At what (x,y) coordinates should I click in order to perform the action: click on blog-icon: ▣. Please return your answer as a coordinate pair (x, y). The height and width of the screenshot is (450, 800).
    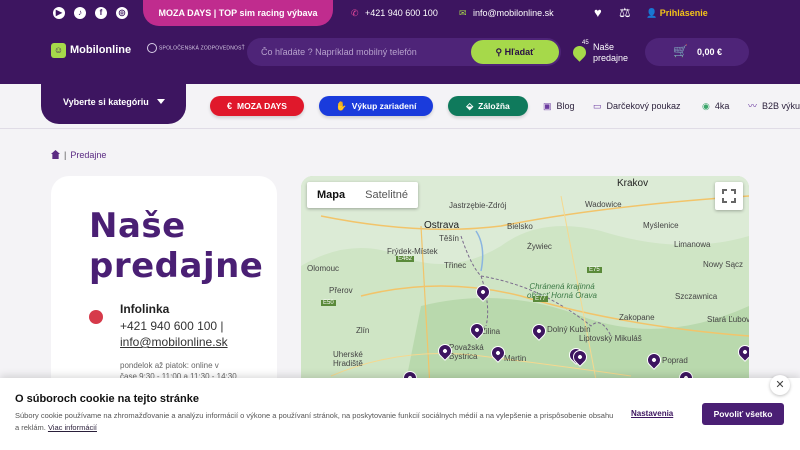
    Looking at the image, I should click on (547, 106).